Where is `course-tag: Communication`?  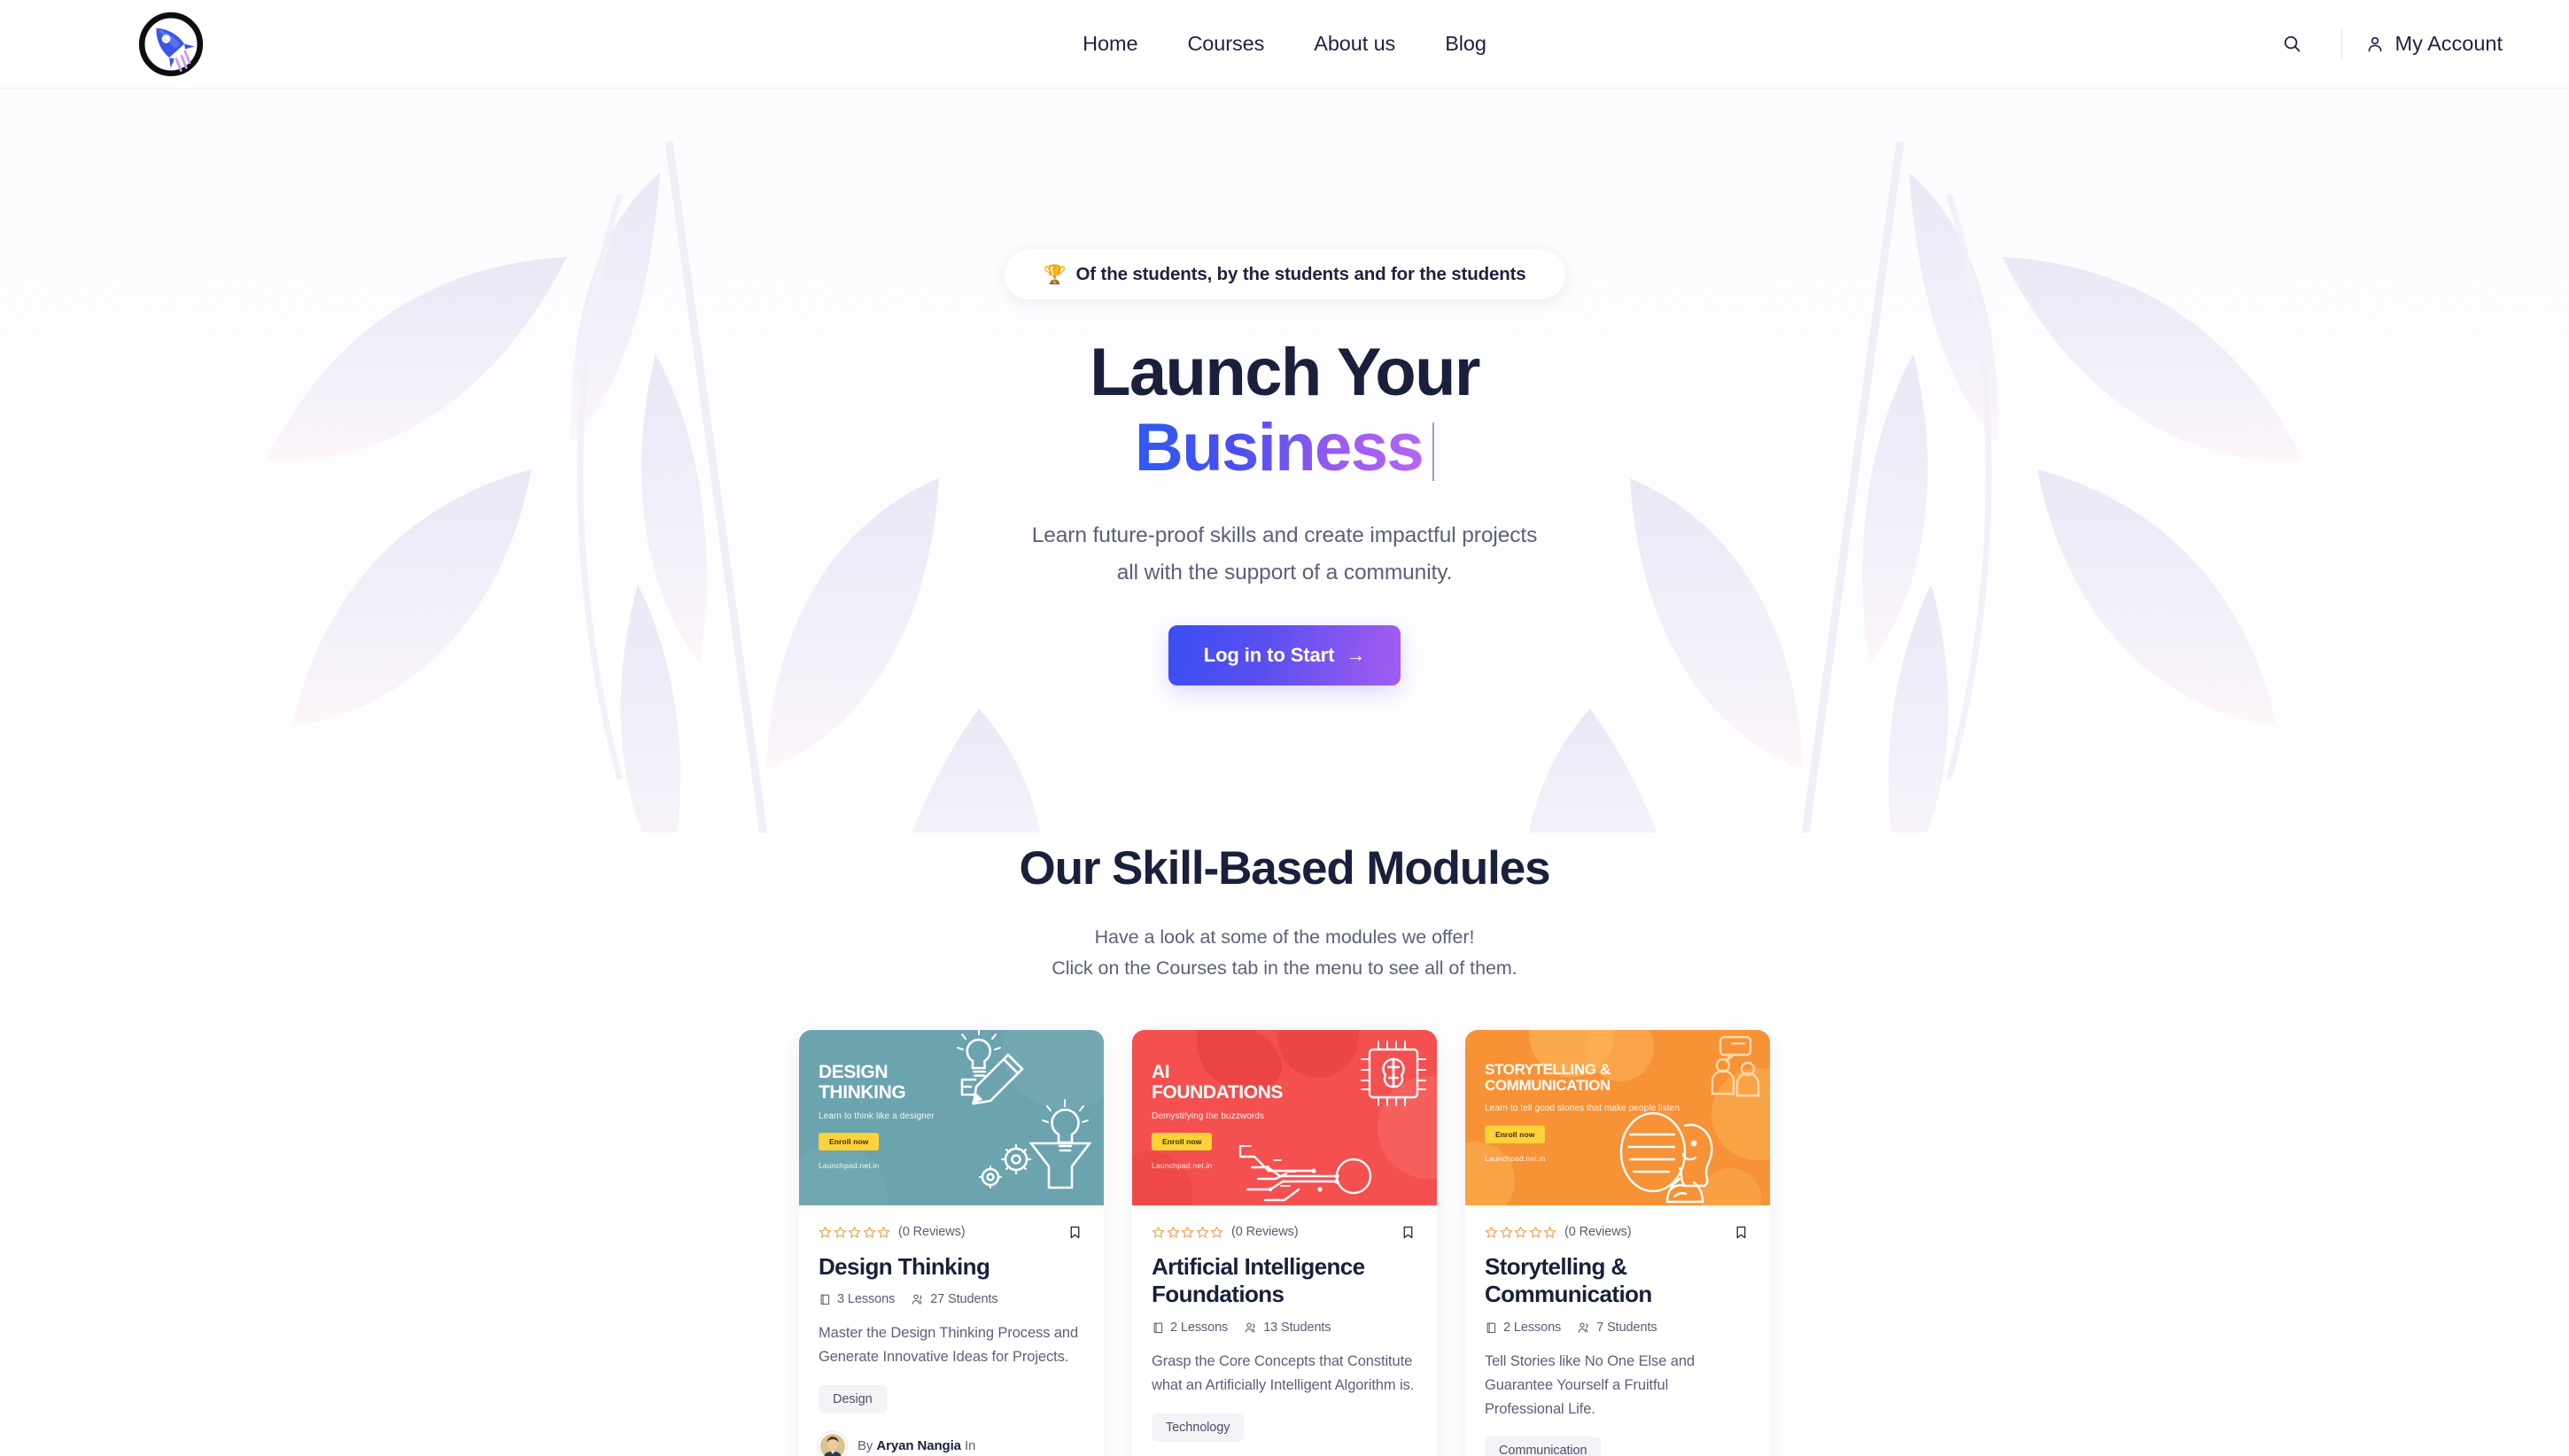 course-tag: Communication is located at coordinates (1543, 1446).